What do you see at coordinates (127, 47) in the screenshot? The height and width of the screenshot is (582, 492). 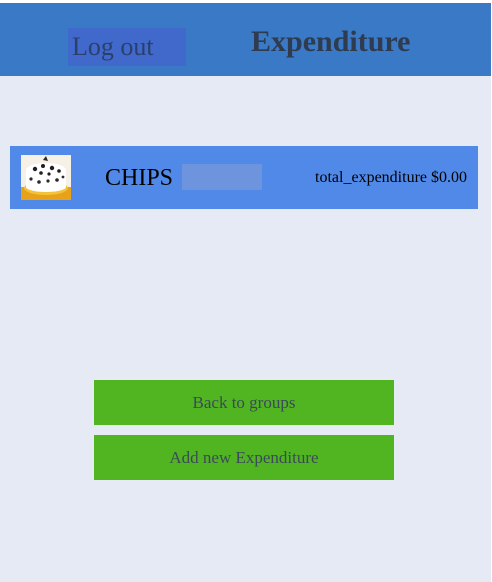 I see `logout-button: Log out` at bounding box center [127, 47].